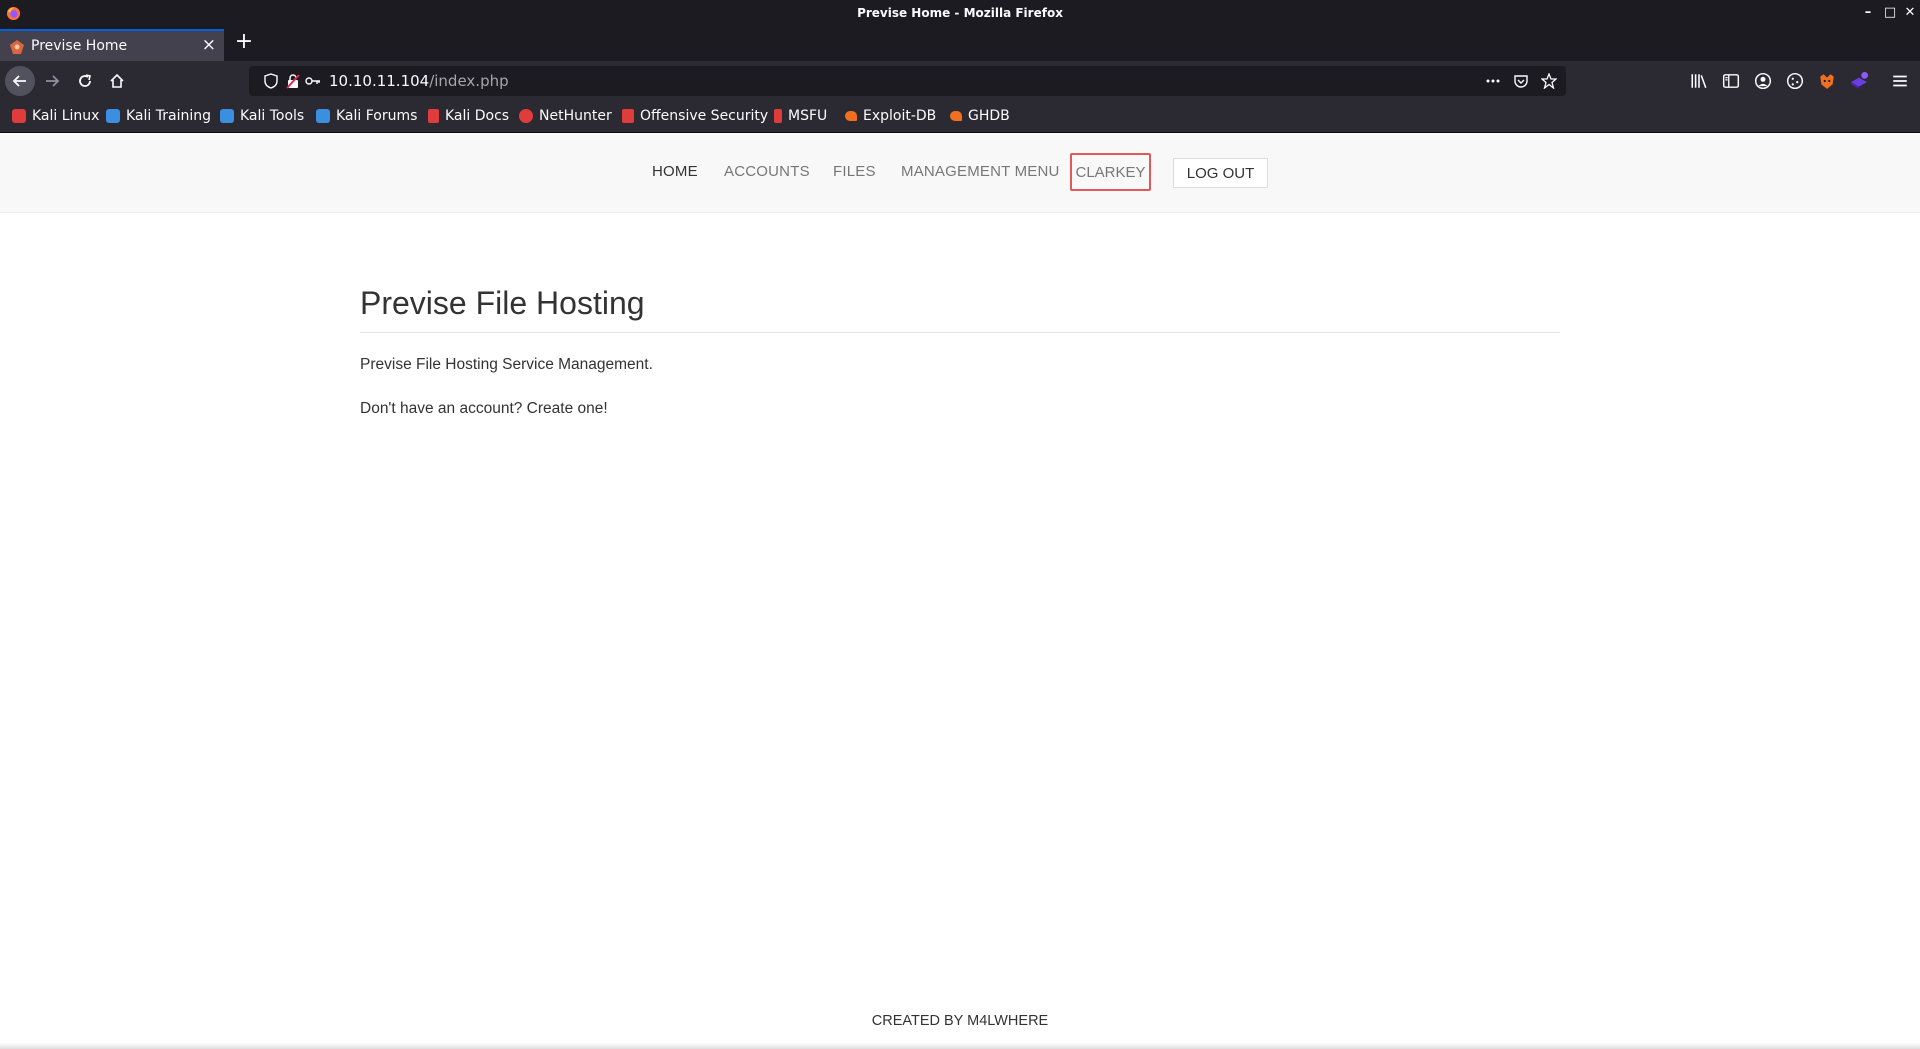  What do you see at coordinates (960, 1021) in the screenshot?
I see `footer-credit: CREATED BY M4LWHERE` at bounding box center [960, 1021].